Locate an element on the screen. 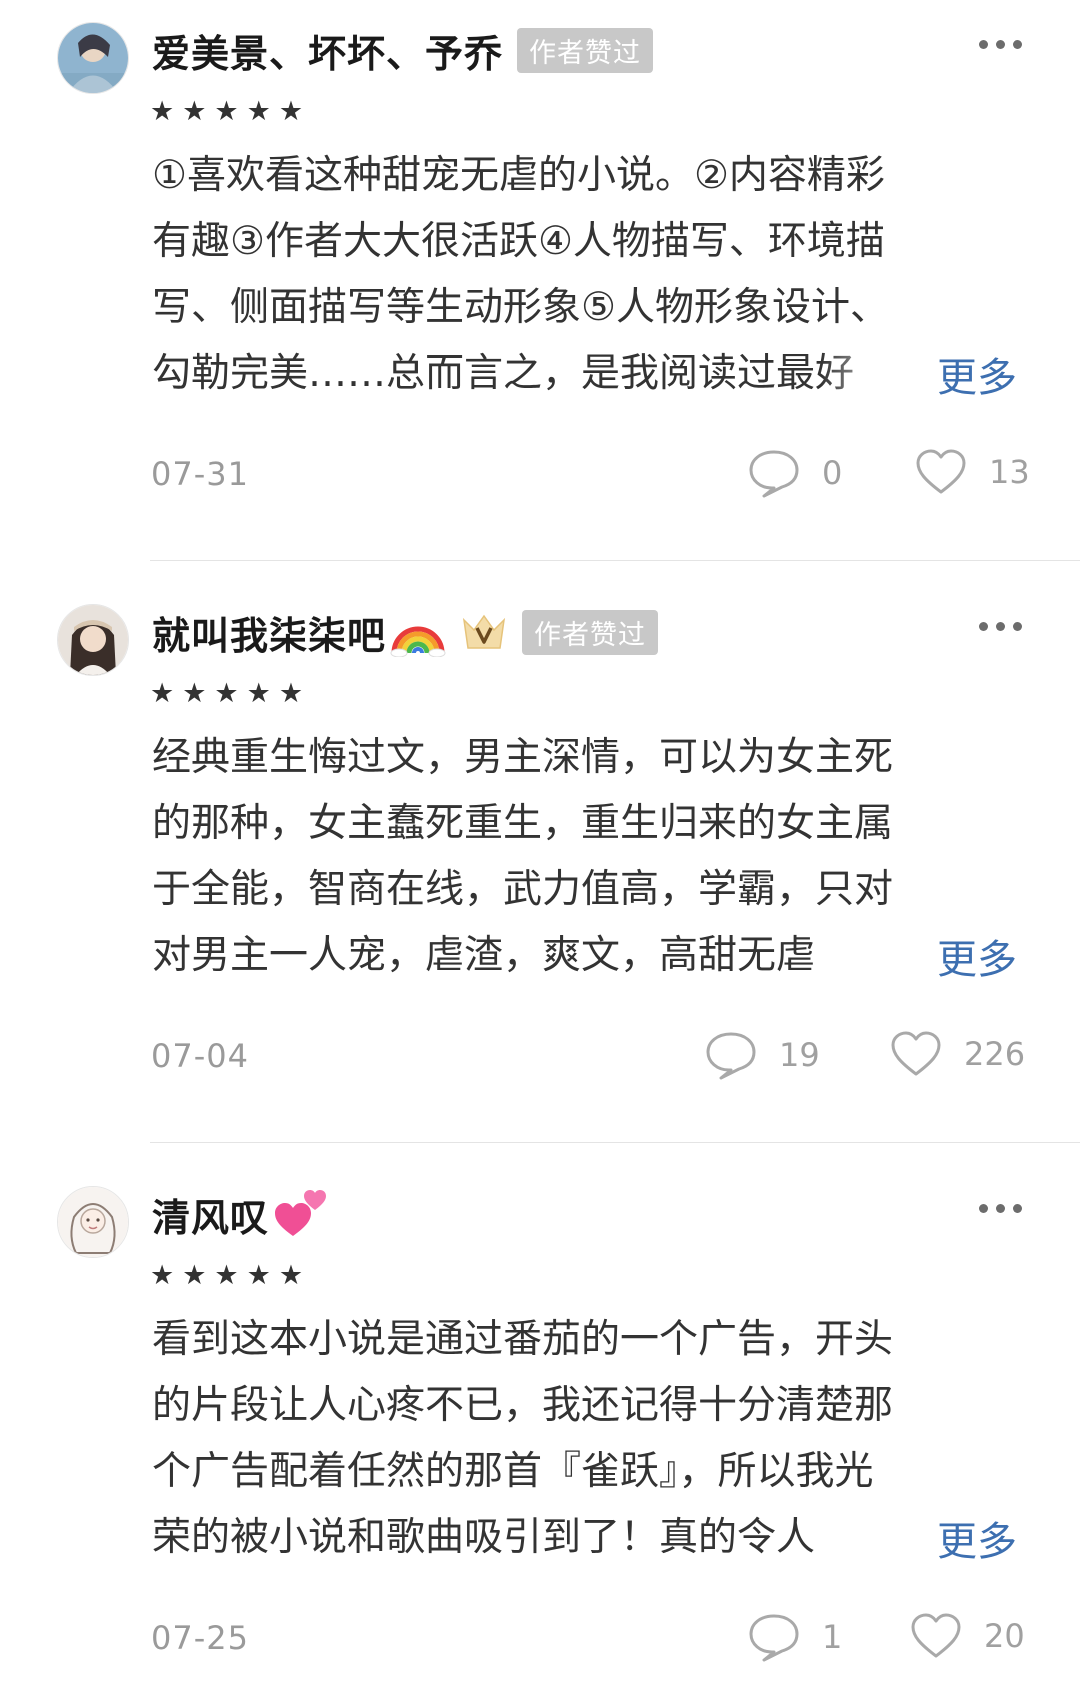 This screenshot has width=1080, height=1682. name-row: 清风叹 is located at coordinates (240, 1214).